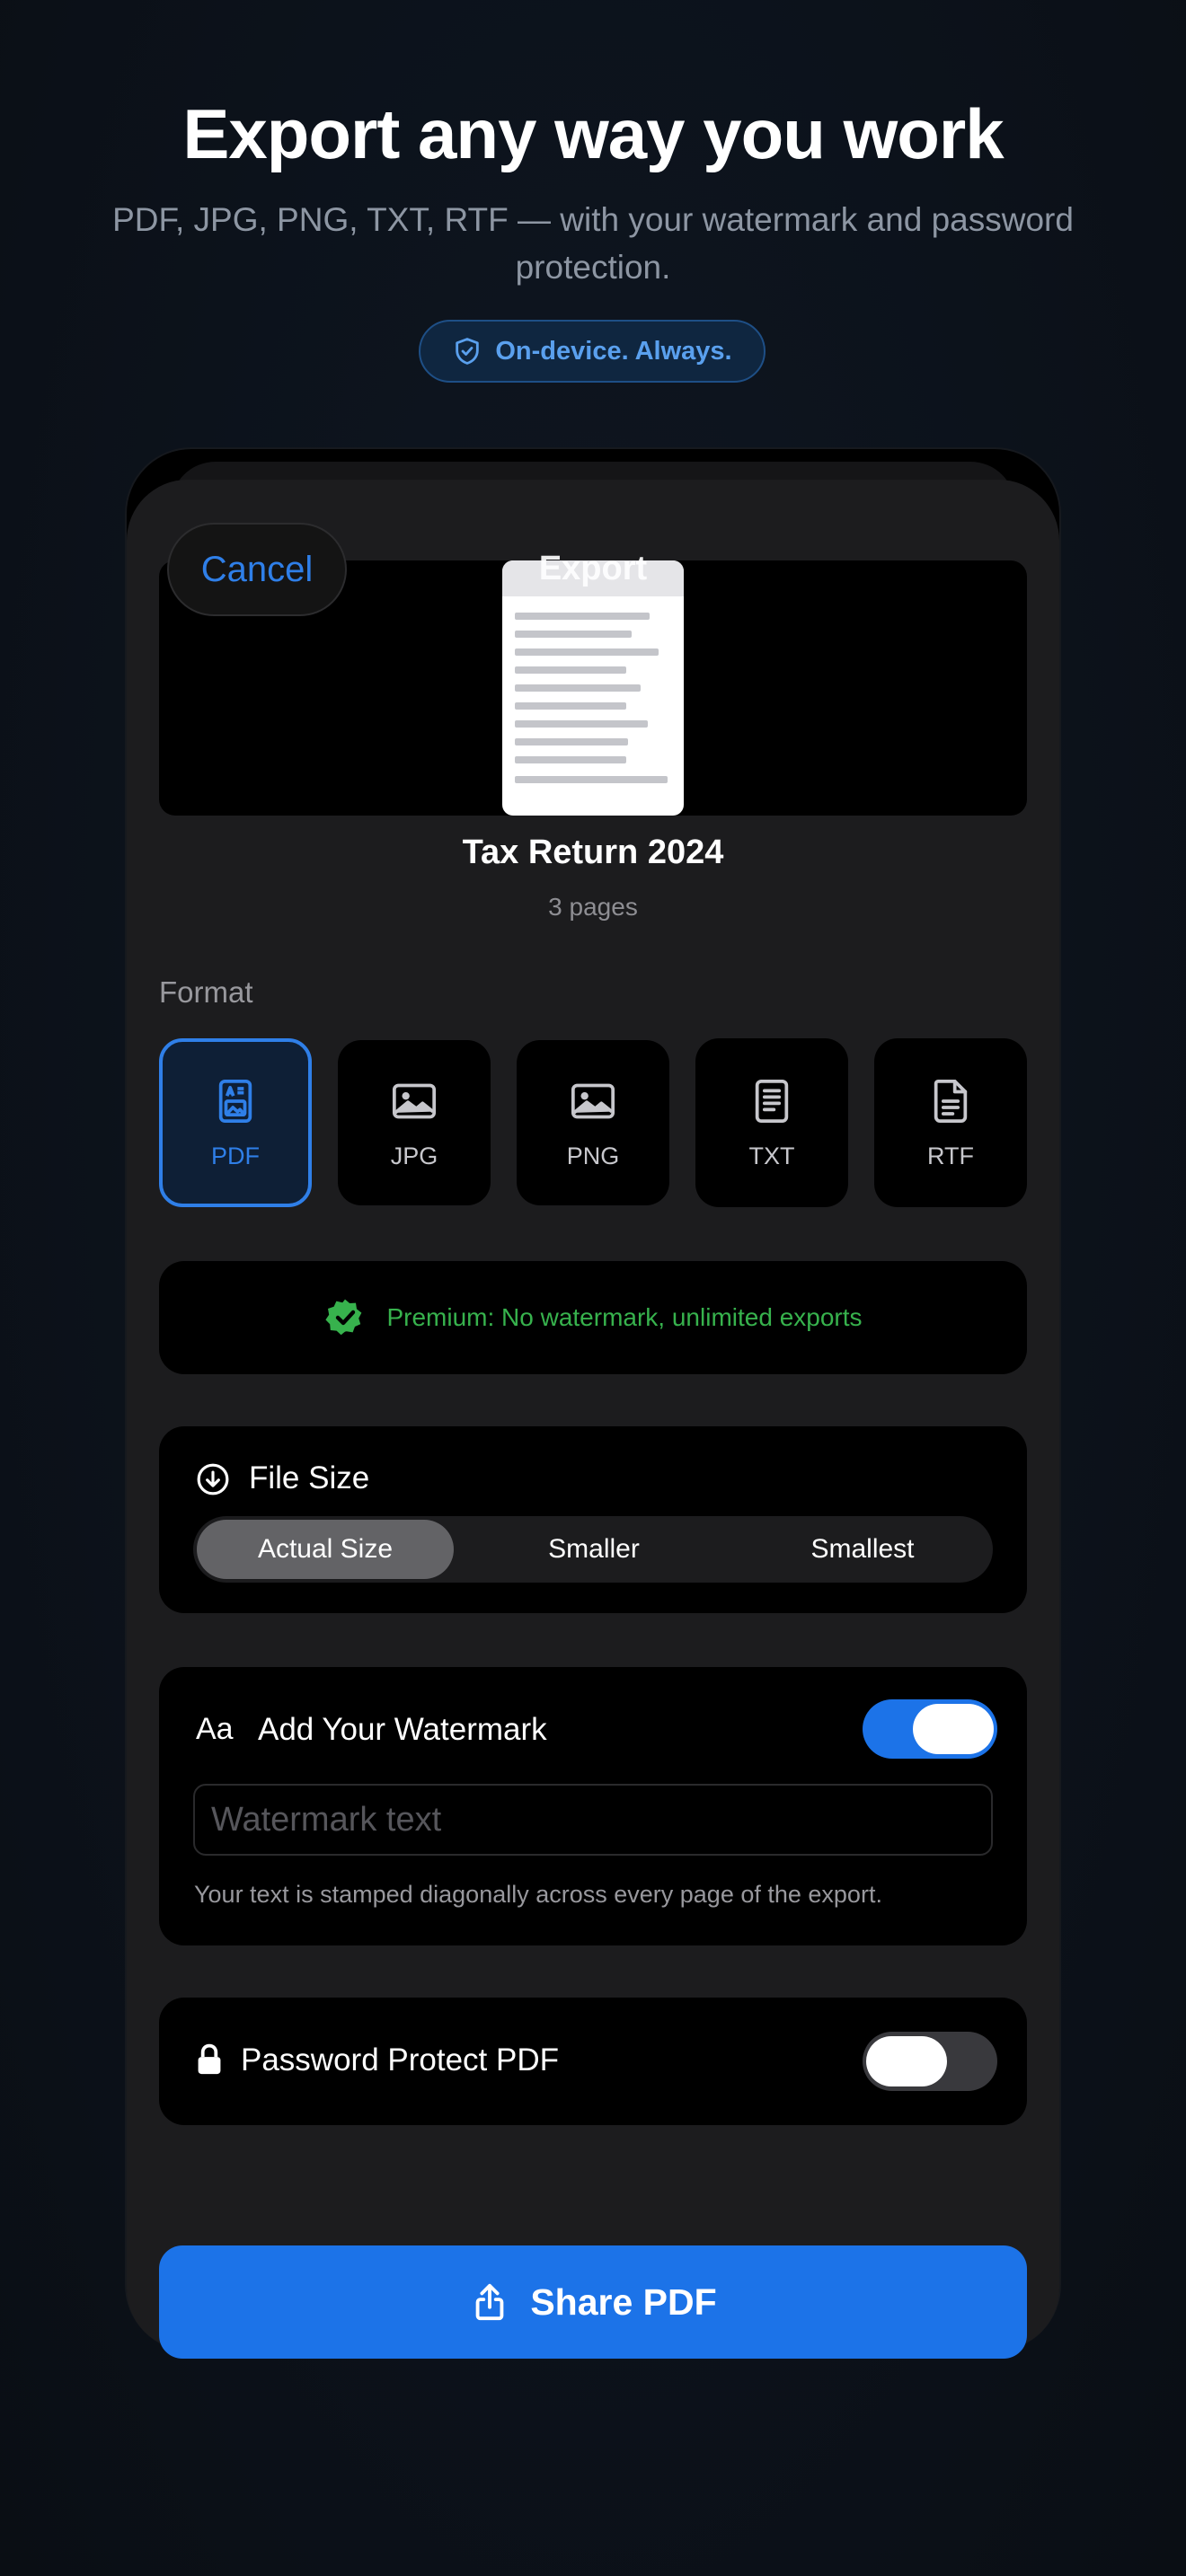 This screenshot has width=1186, height=2576. What do you see at coordinates (309, 1477) in the screenshot?
I see `file-size-title: File Size` at bounding box center [309, 1477].